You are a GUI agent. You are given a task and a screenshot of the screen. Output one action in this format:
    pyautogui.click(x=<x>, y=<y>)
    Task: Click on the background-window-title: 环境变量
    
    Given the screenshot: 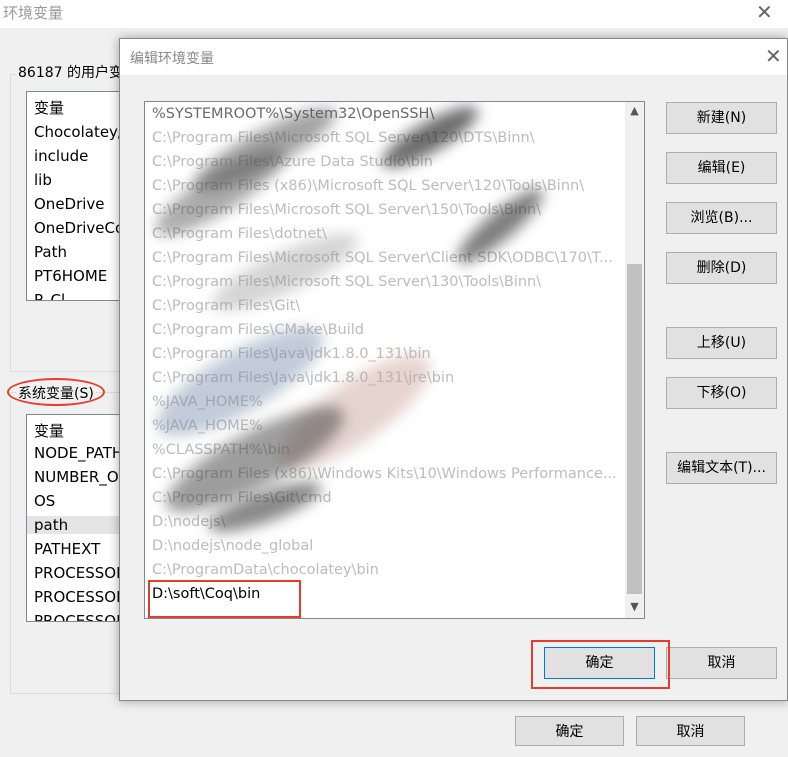 What is the action you would take?
    pyautogui.click(x=33, y=13)
    